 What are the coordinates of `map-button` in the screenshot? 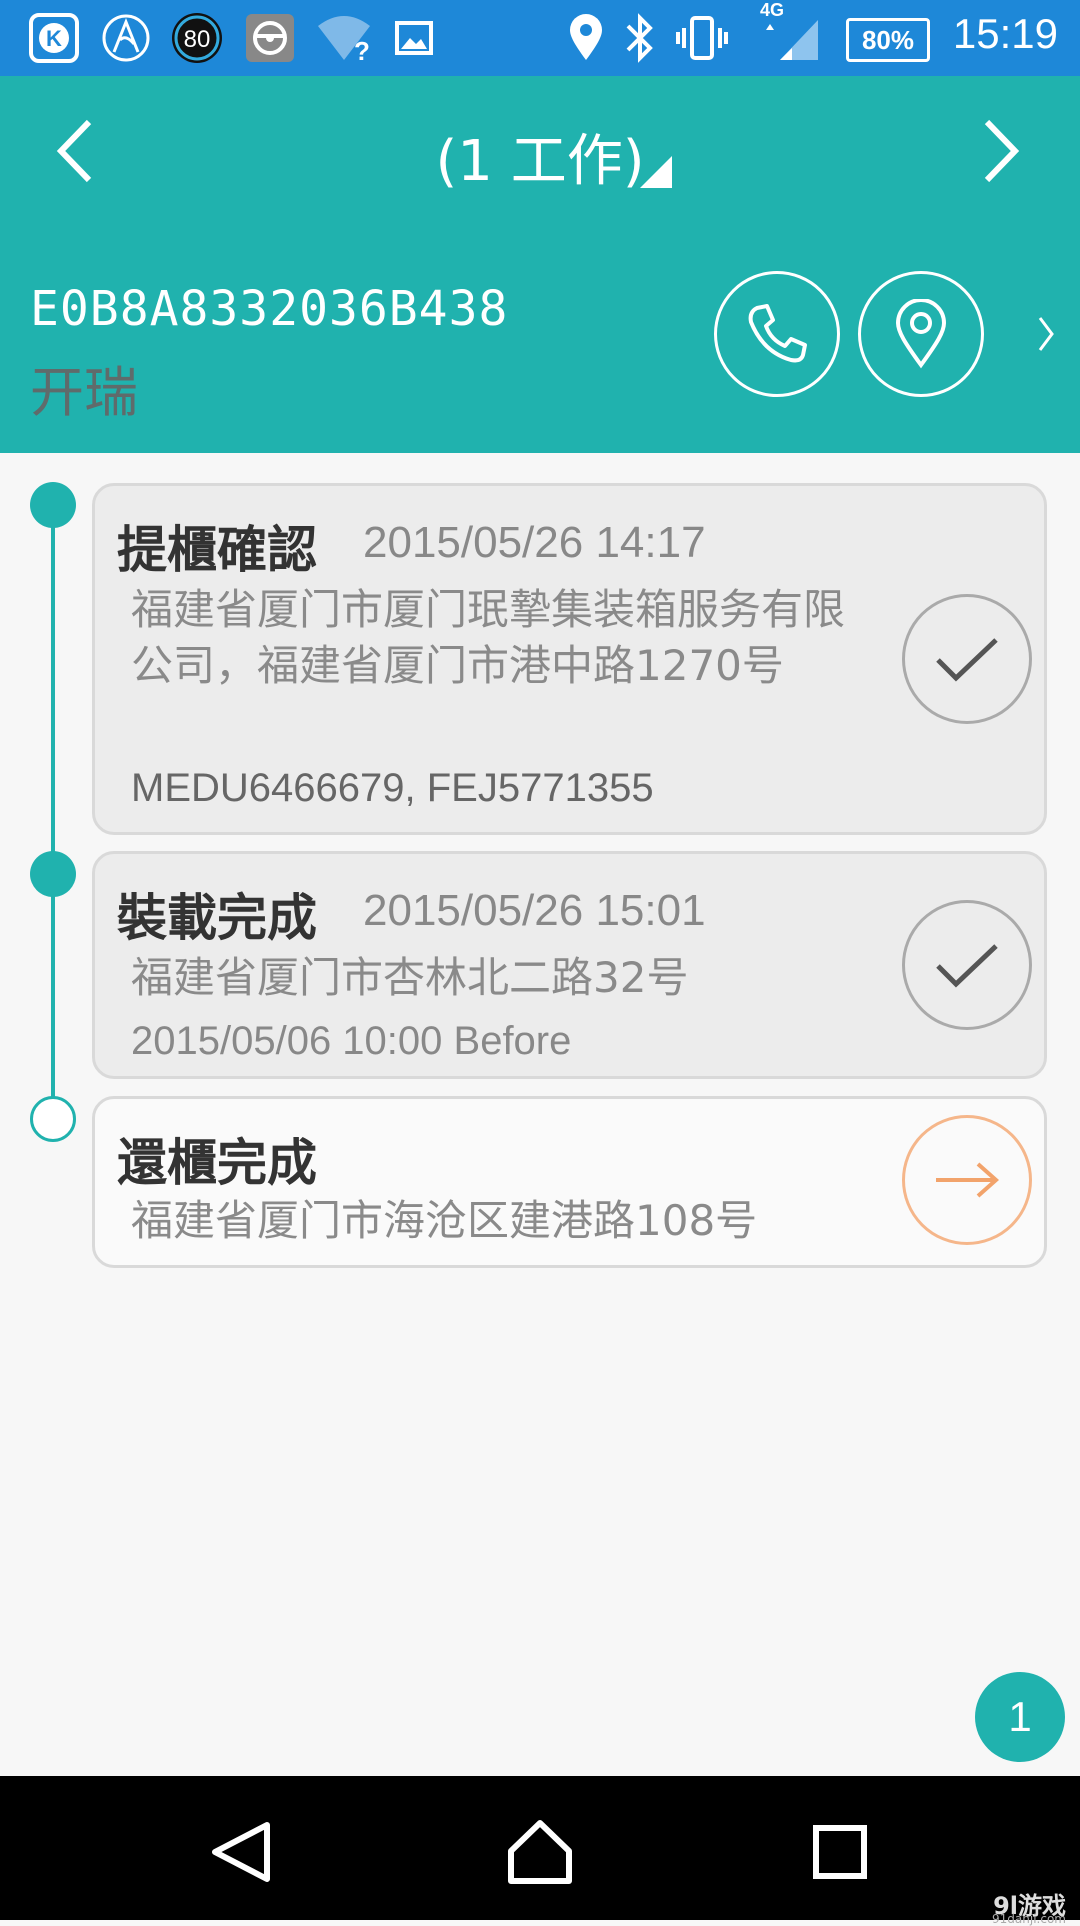 It's located at (921, 334).